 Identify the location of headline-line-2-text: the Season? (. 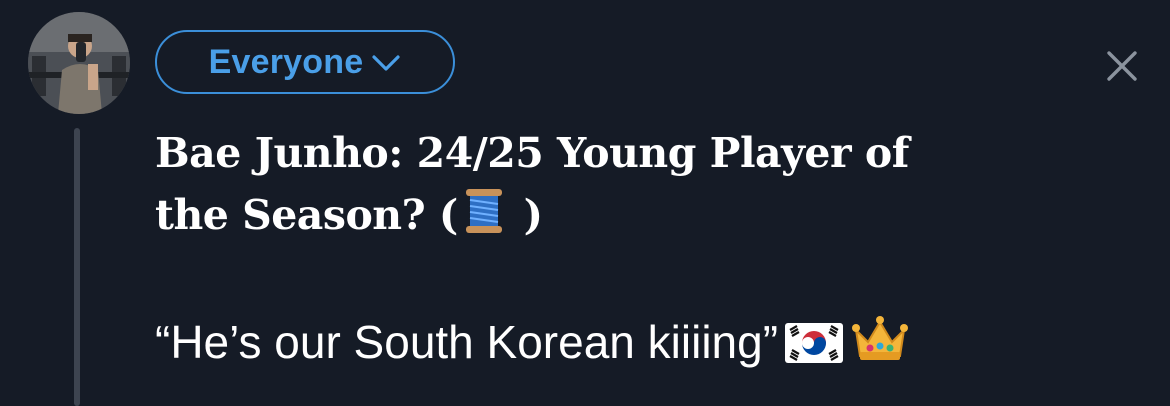
(306, 215).